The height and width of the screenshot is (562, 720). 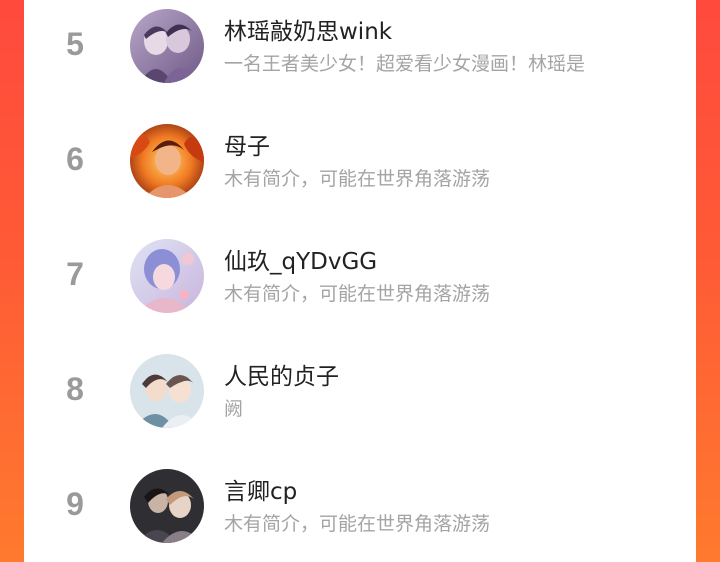 What do you see at coordinates (281, 374) in the screenshot?
I see `user-name: 人民的贞子` at bounding box center [281, 374].